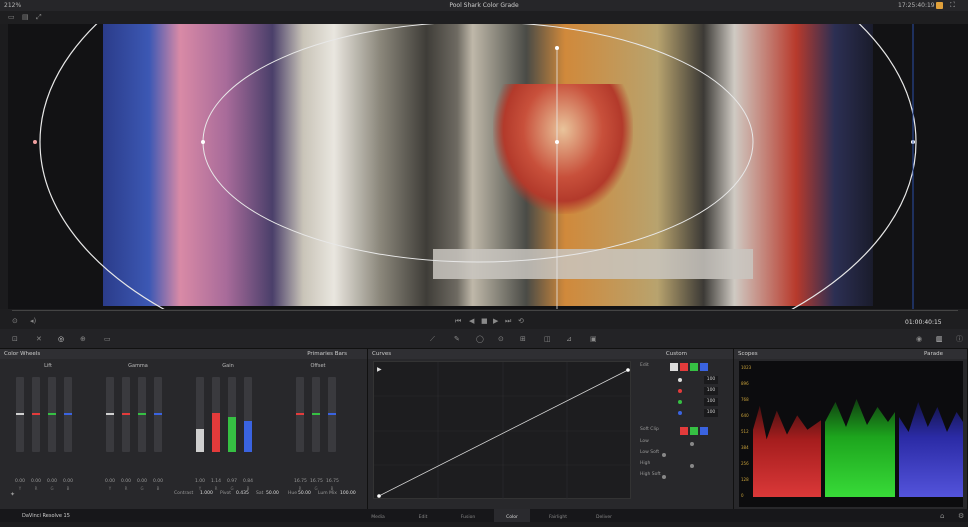 This screenshot has width=968, height=527. I want to click on edit-b-value: 100, so click(711, 413).